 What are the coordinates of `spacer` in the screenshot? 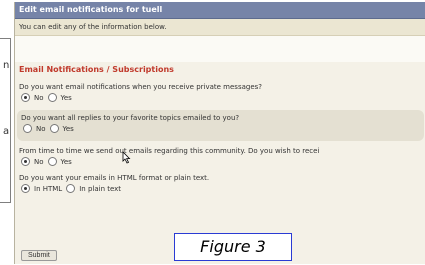 It's located at (220, 49).